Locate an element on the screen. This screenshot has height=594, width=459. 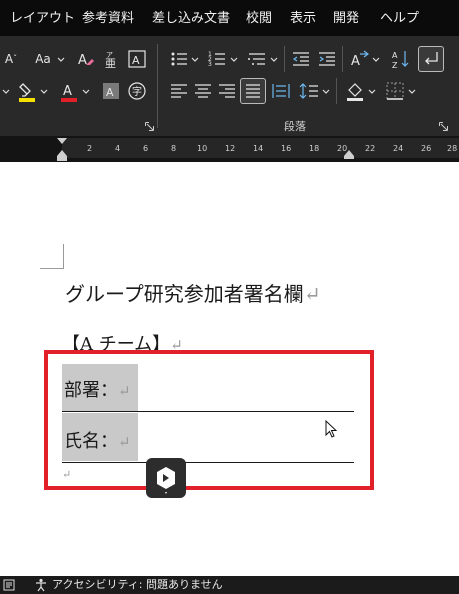
right-indent-marker-icon is located at coordinates (349, 154).